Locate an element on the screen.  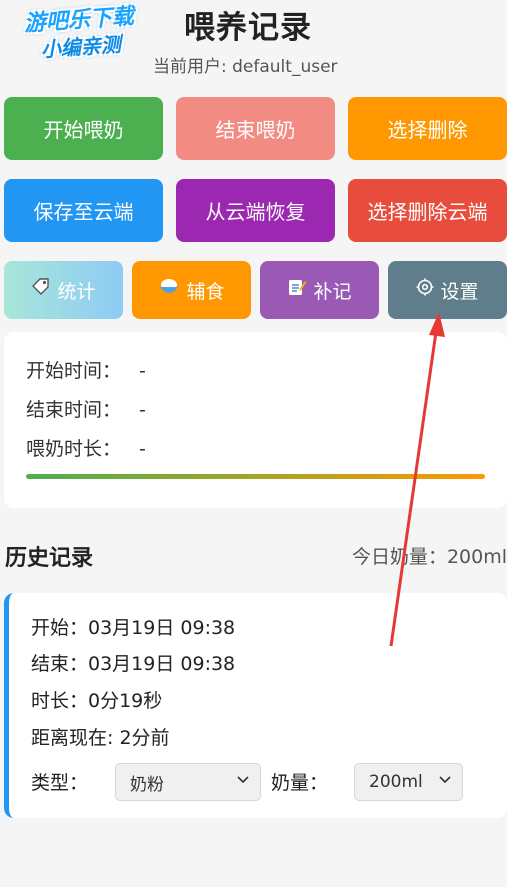
watermark-logo: 游吧乐下载 小编亲测 is located at coordinates (80, 35).